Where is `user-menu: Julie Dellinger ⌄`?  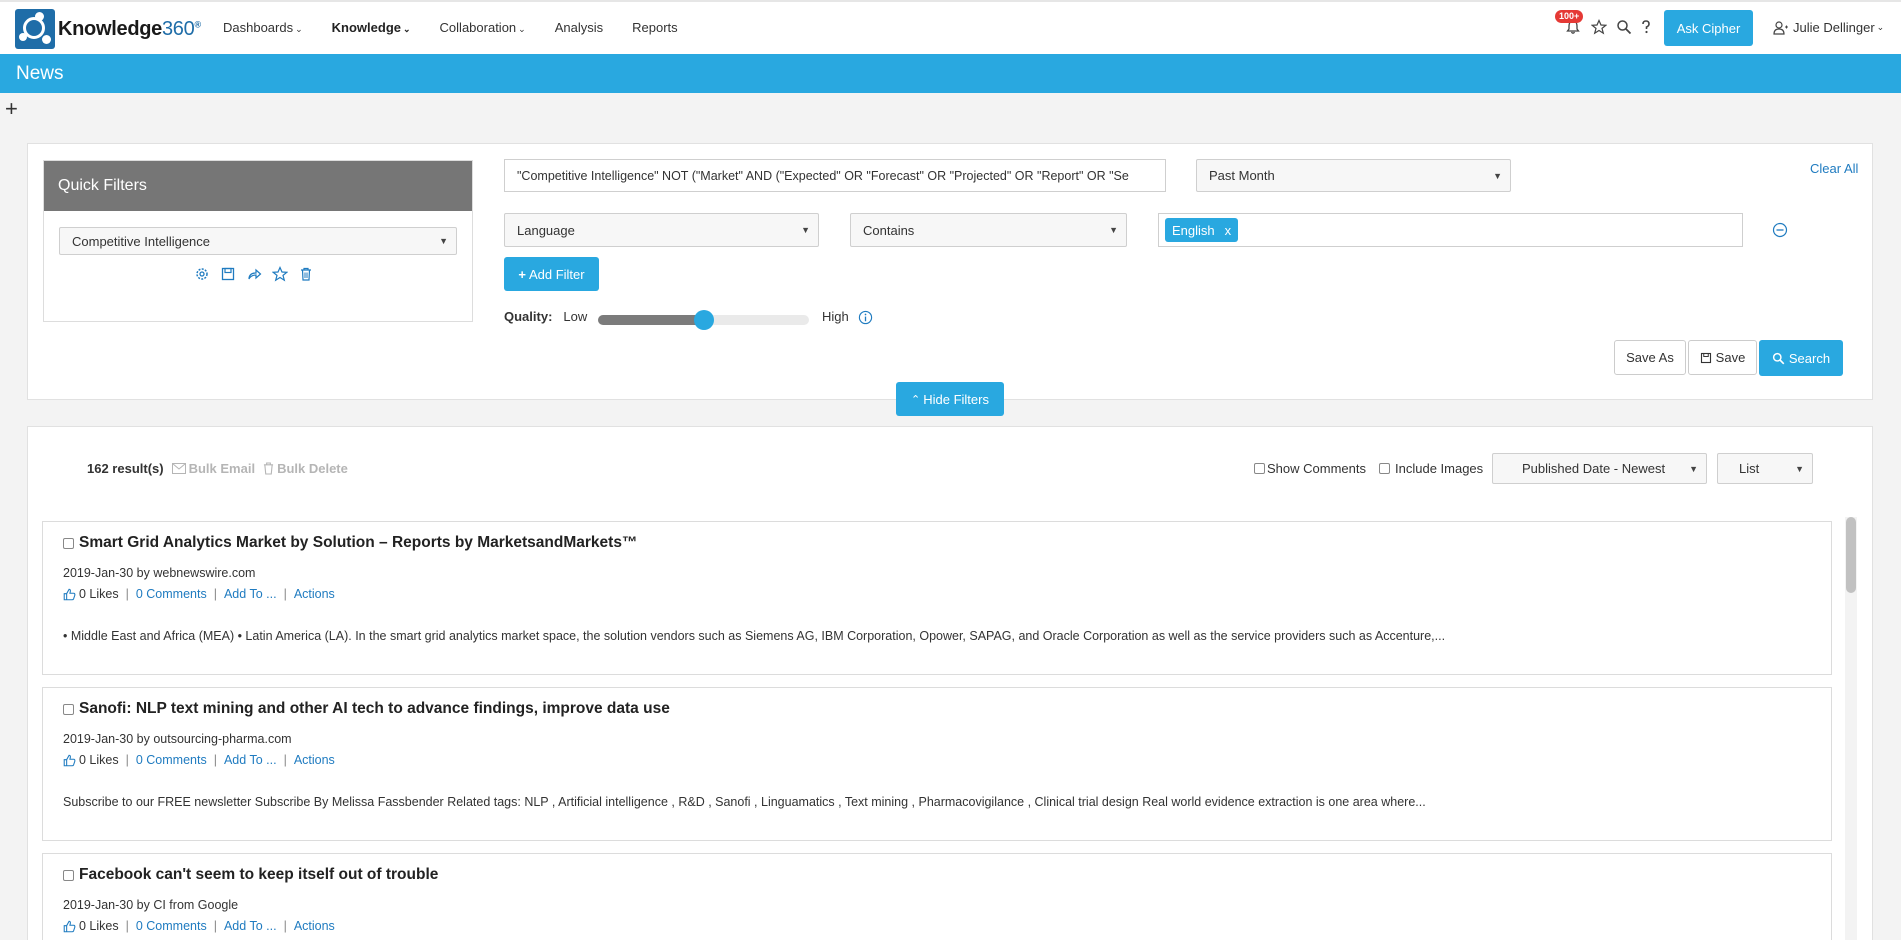
user-menu: Julie Dellinger ⌄ is located at coordinates (1828, 27).